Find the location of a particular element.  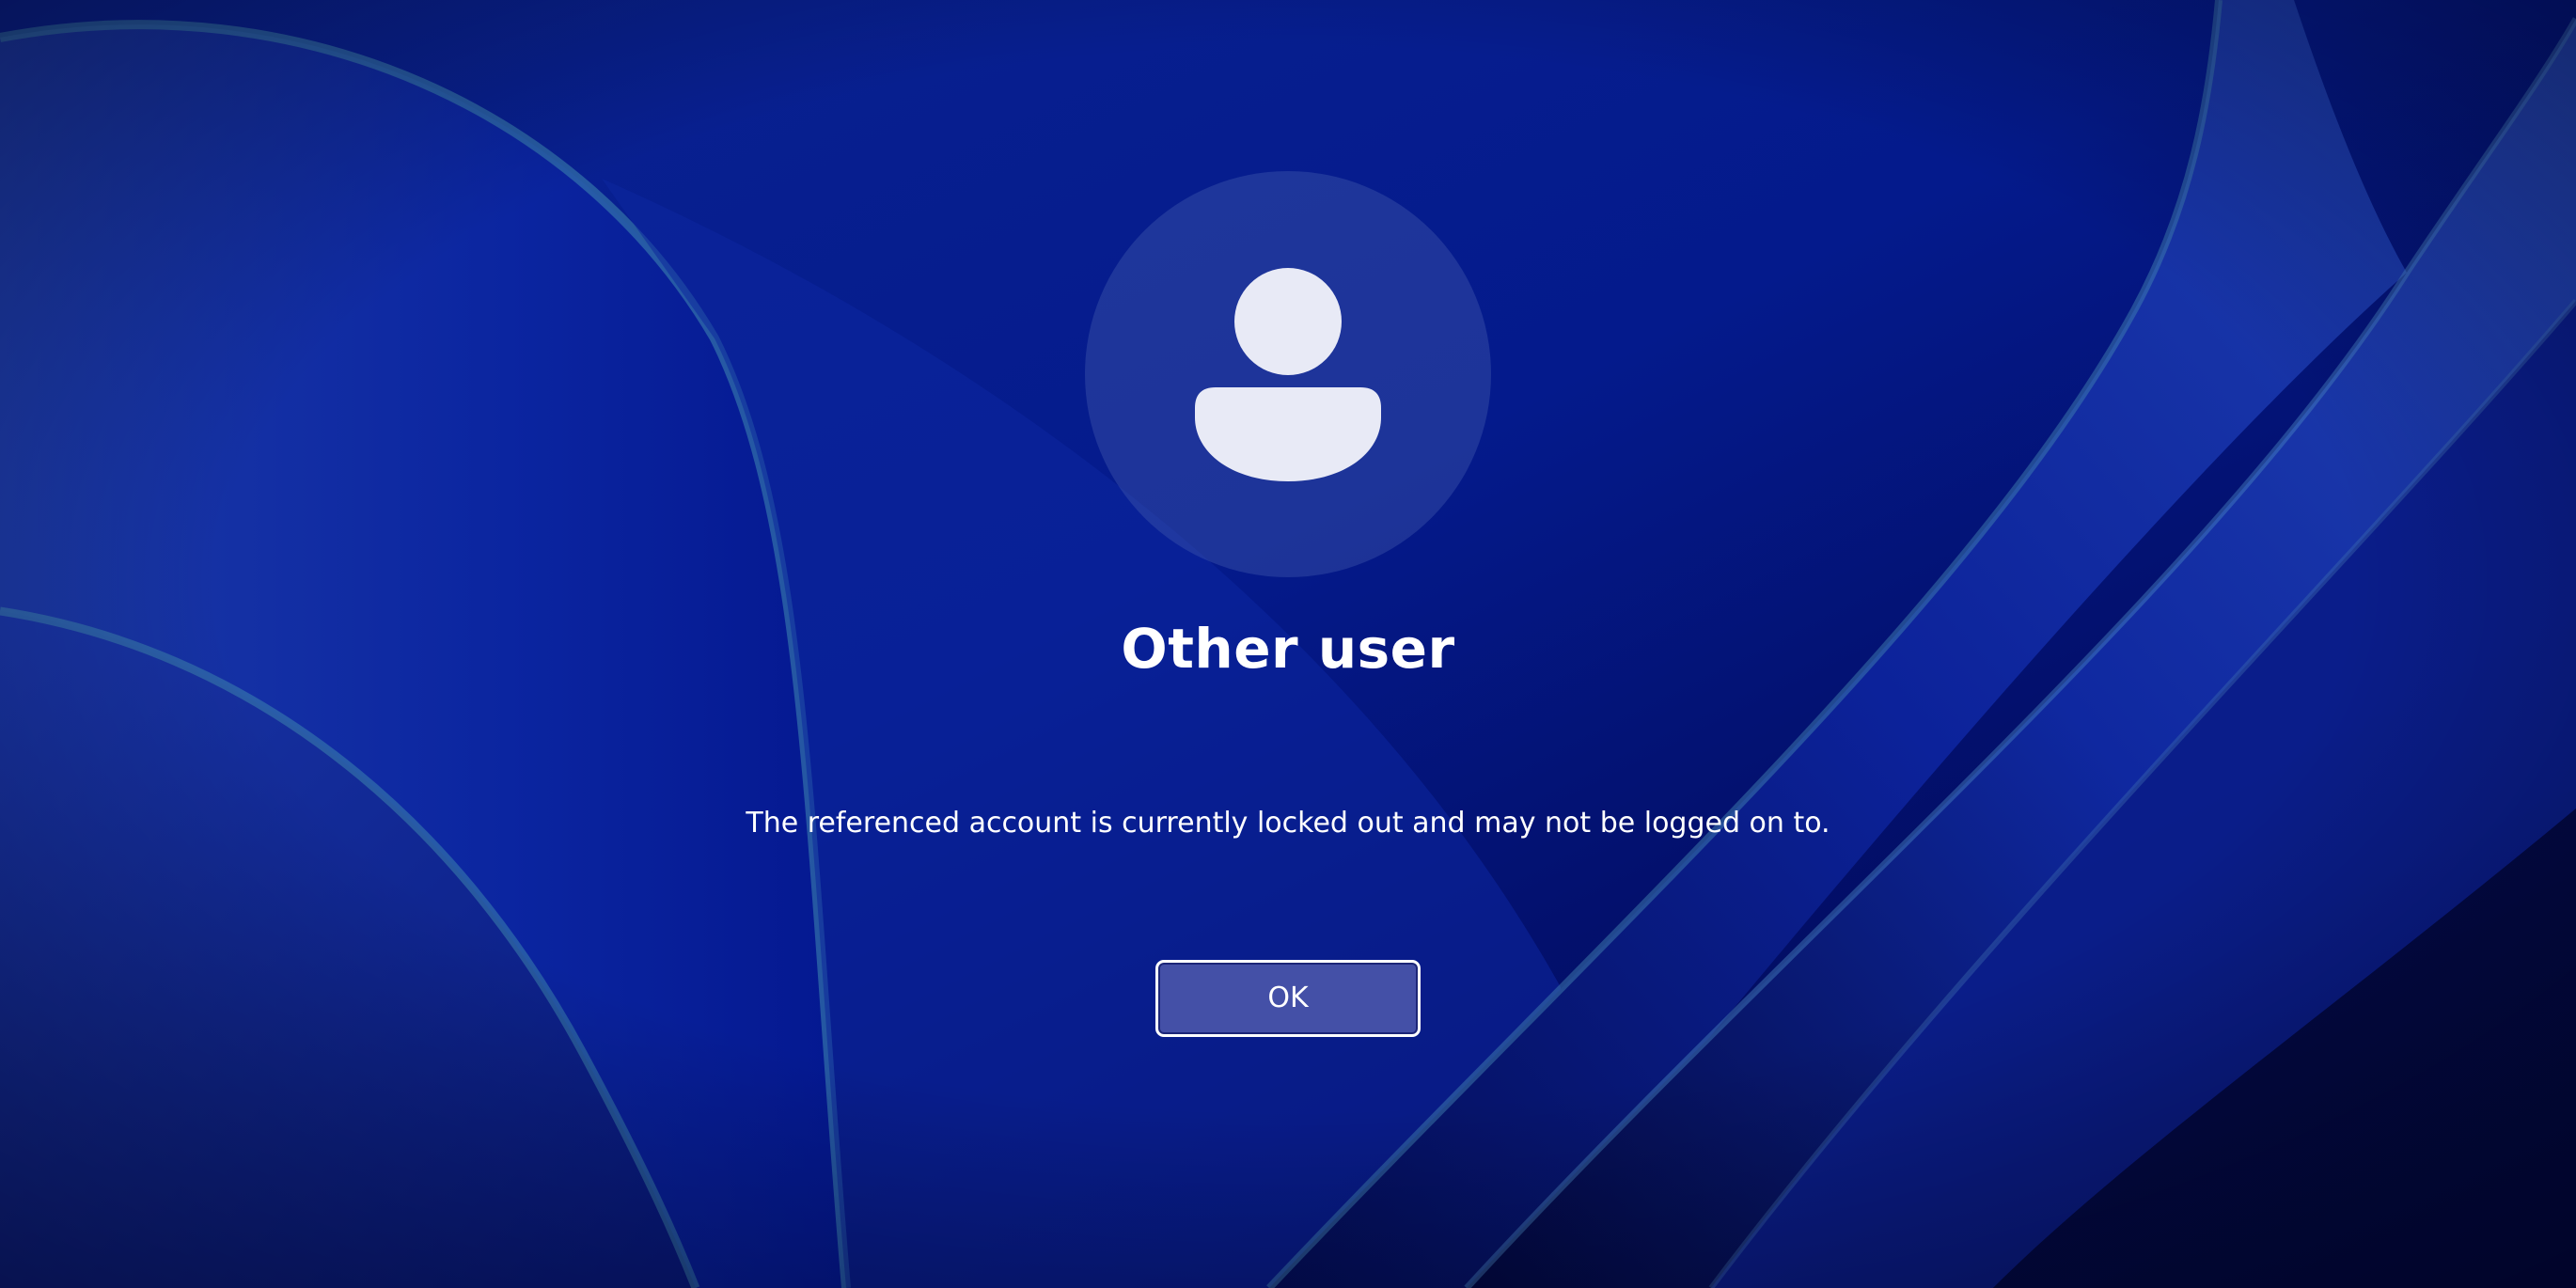

ok-button: OK is located at coordinates (1288, 999).